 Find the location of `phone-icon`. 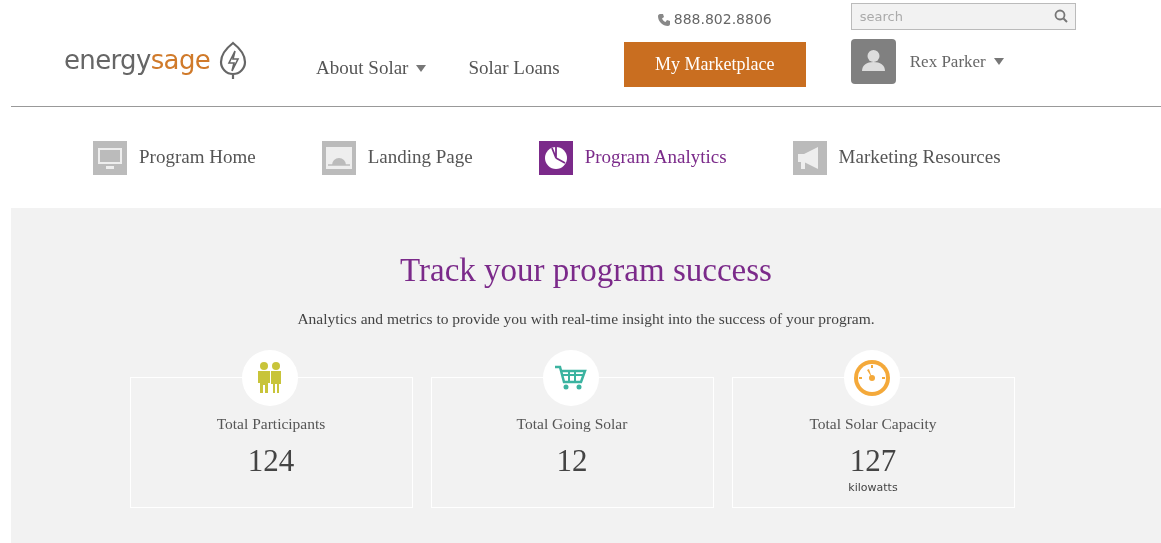

phone-icon is located at coordinates (663, 19).